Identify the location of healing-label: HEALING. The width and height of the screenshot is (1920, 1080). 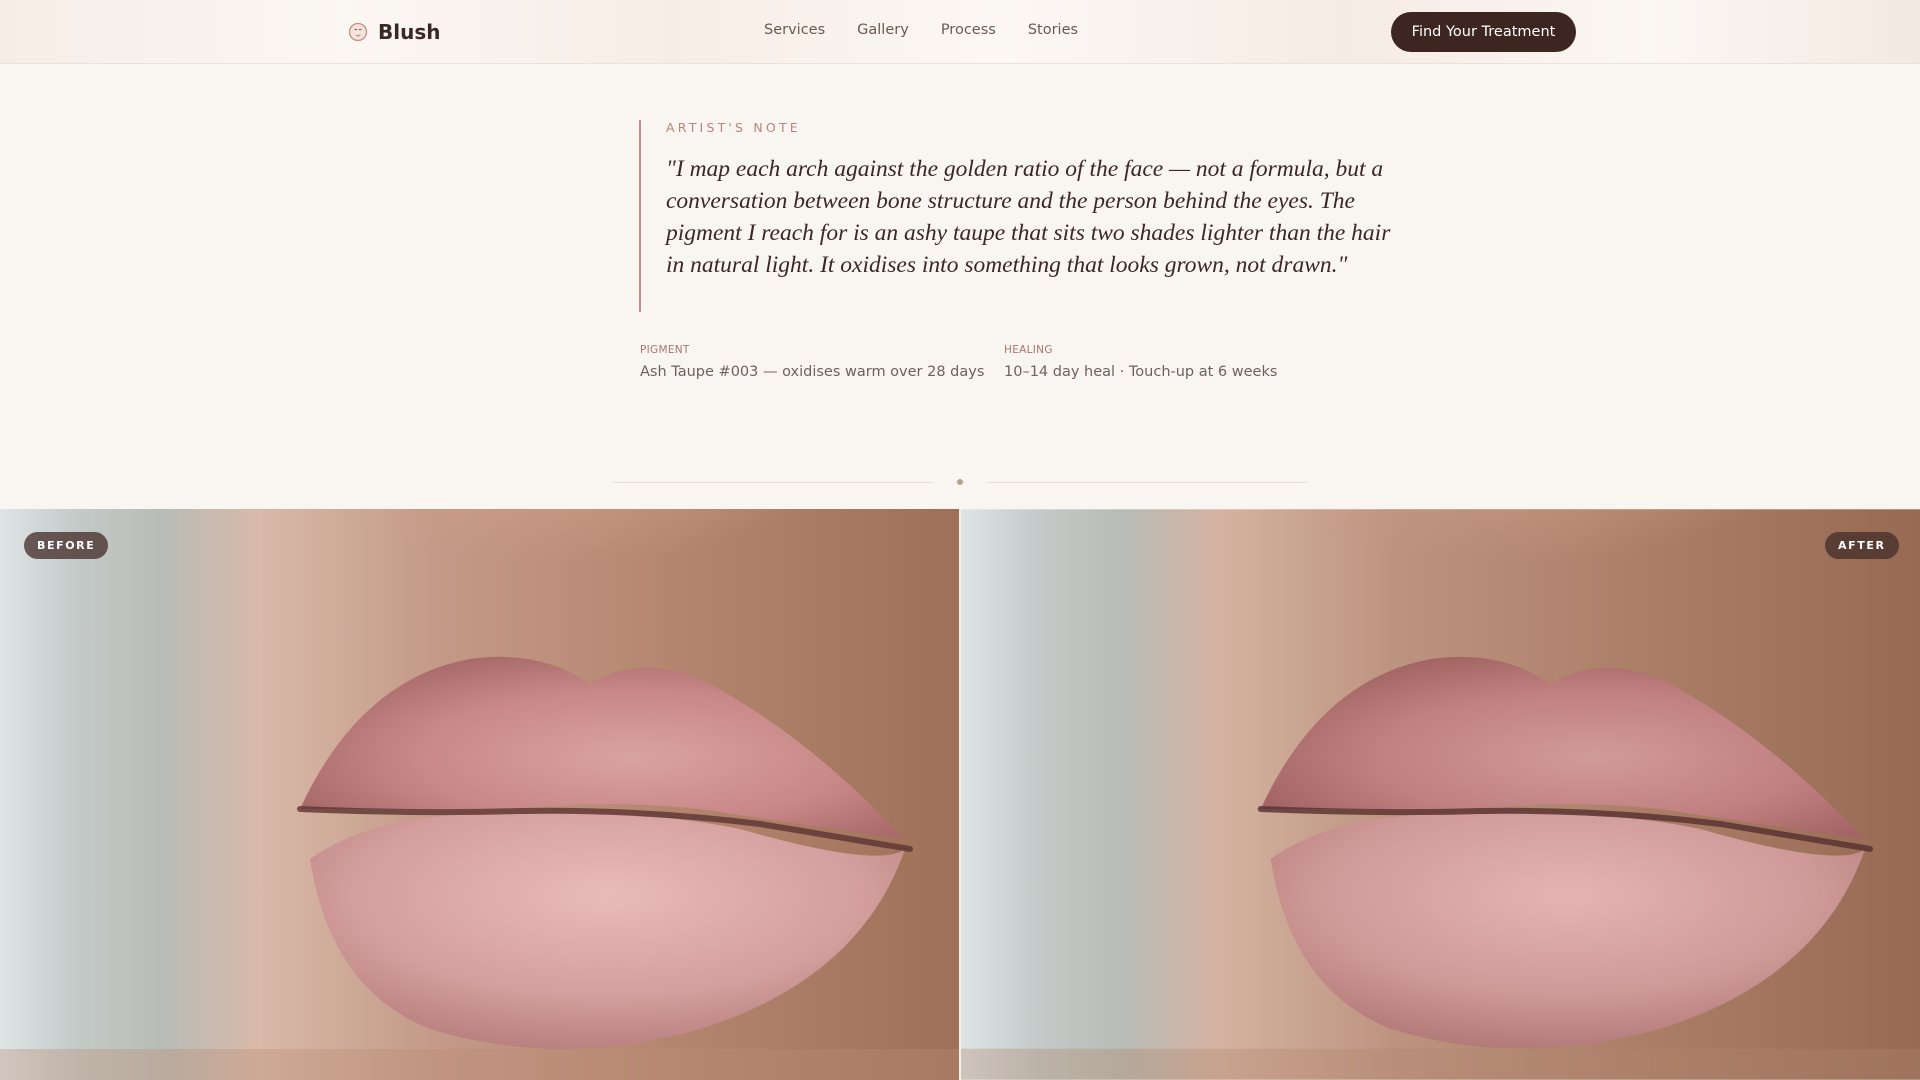
(1028, 350).